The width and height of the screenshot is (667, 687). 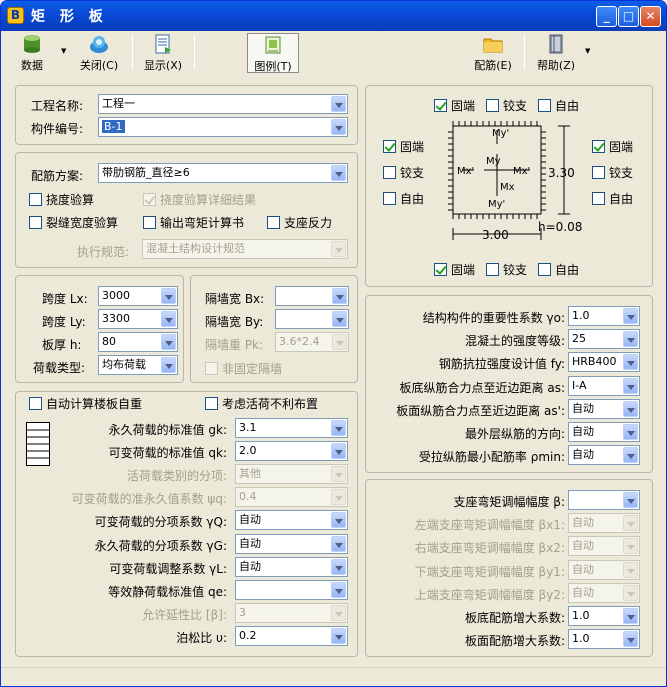 What do you see at coordinates (333, 16) in the screenshot?
I see `title-bar: B 矩 形 板 _ □ ✕` at bounding box center [333, 16].